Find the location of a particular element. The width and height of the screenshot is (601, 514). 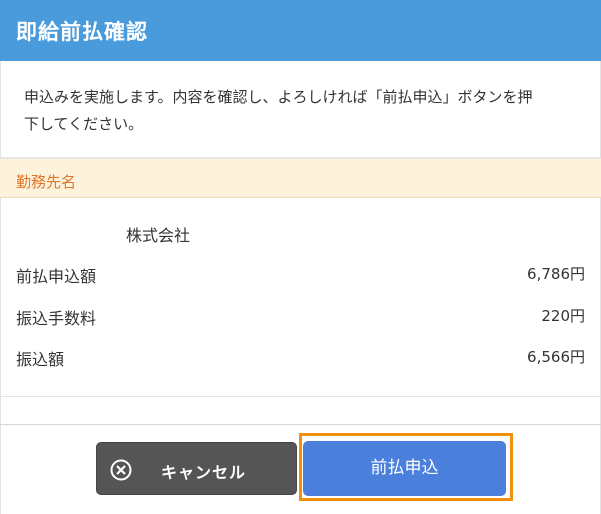

detail-row-advance-amount: 前払申込額 6,786円 is located at coordinates (300, 275).